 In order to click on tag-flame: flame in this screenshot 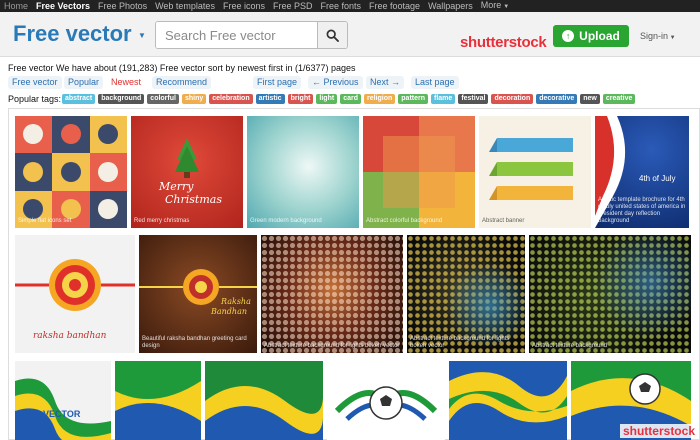, I will do `click(443, 99)`.